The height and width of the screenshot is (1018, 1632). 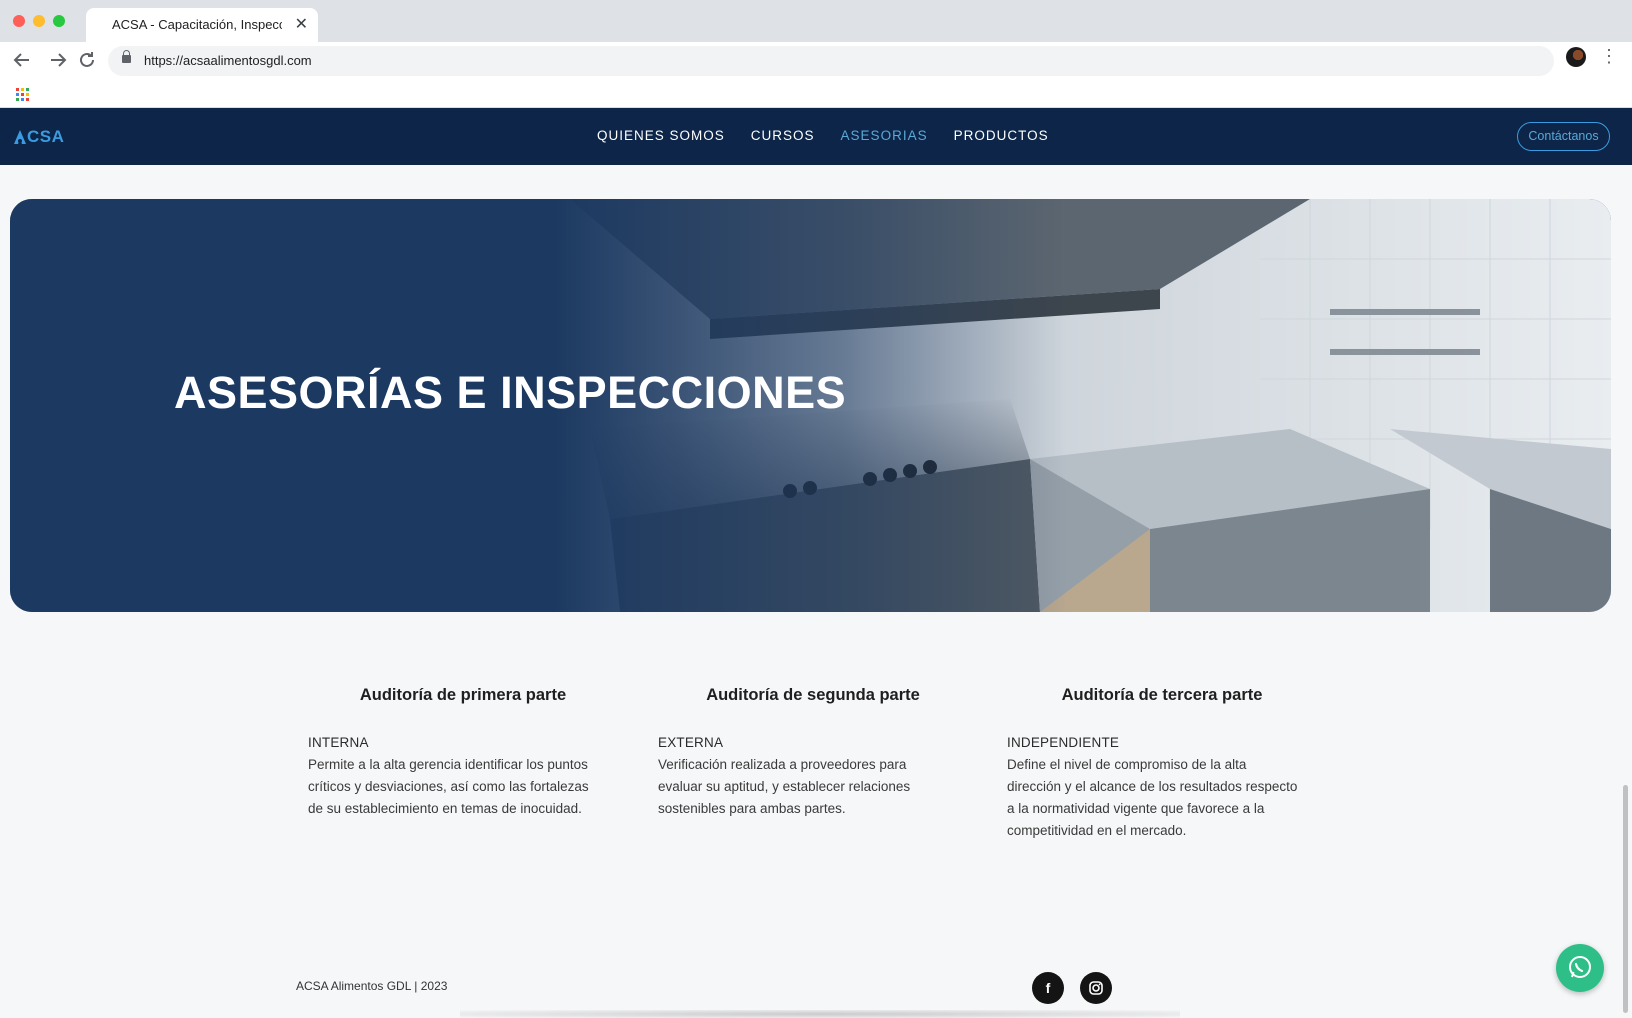 I want to click on reload-icon, so click(x=87, y=59).